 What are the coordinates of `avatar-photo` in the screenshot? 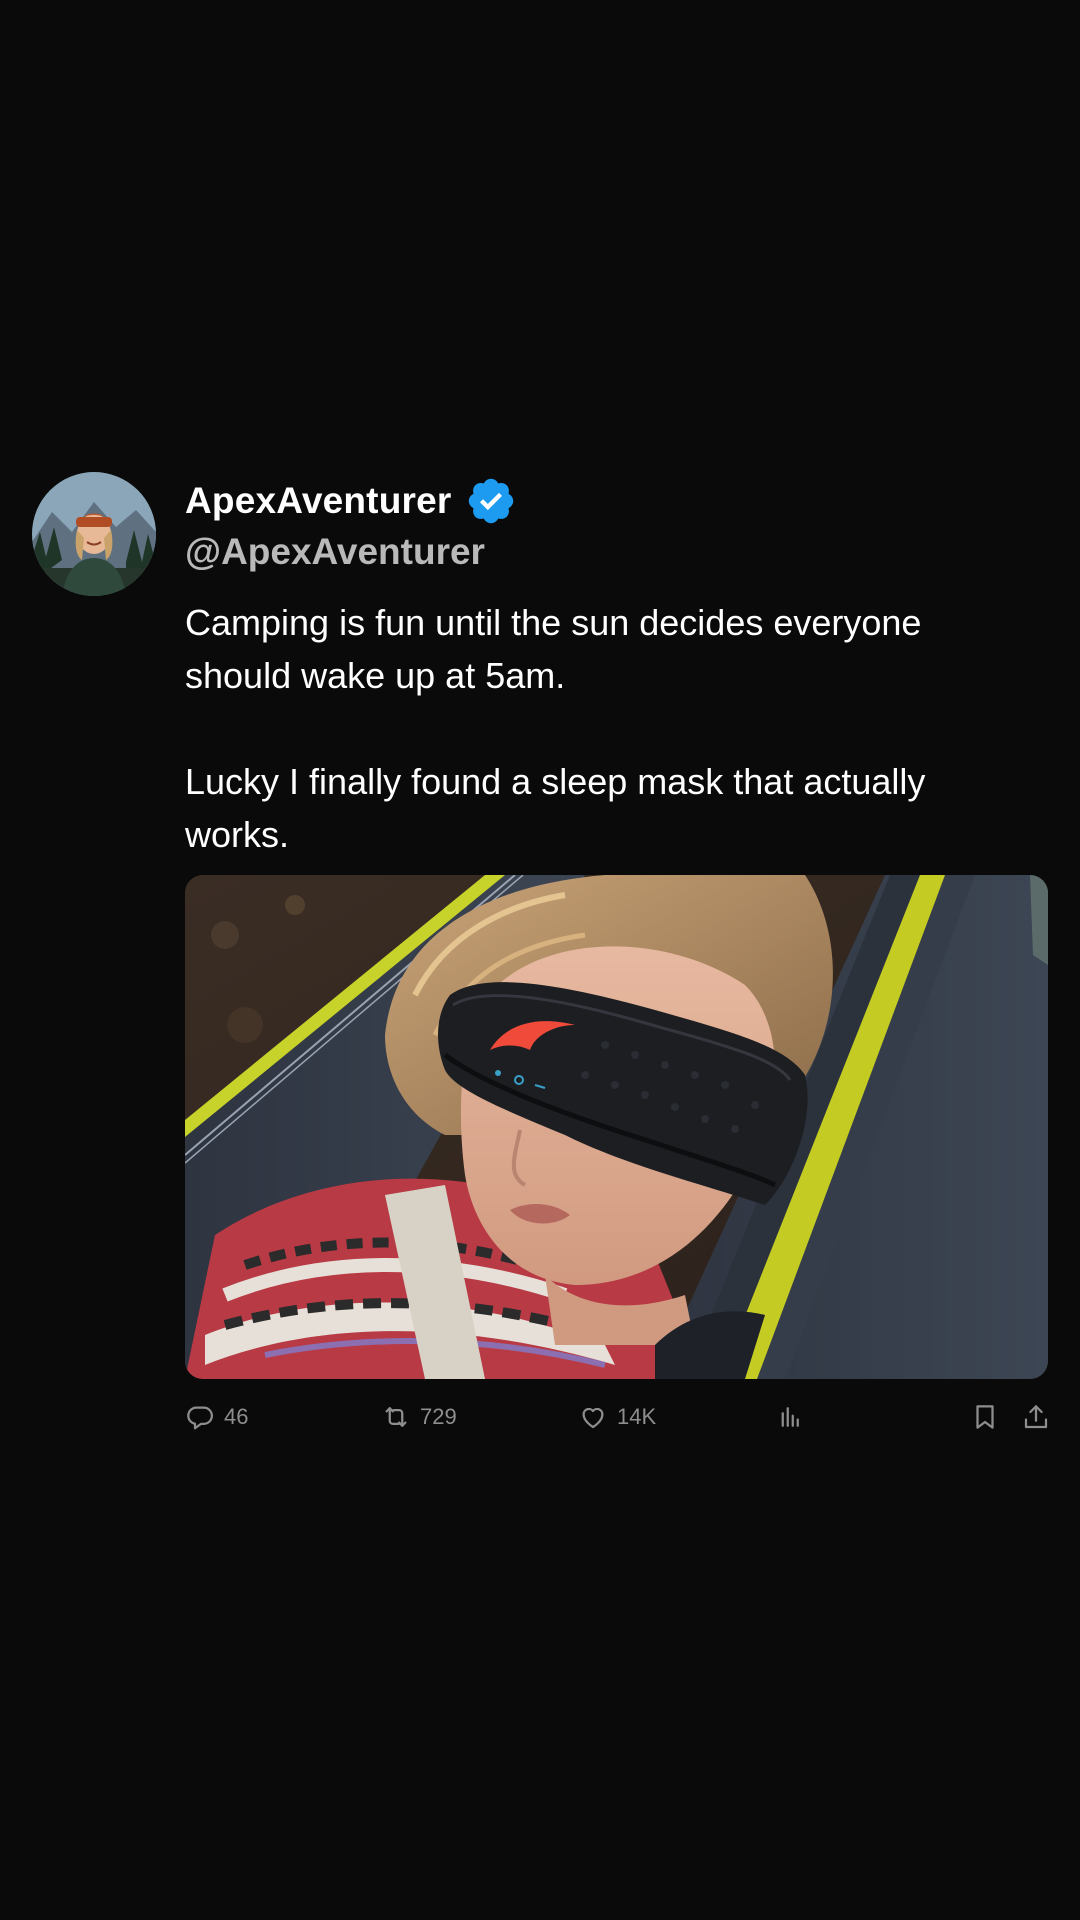 It's located at (94, 534).